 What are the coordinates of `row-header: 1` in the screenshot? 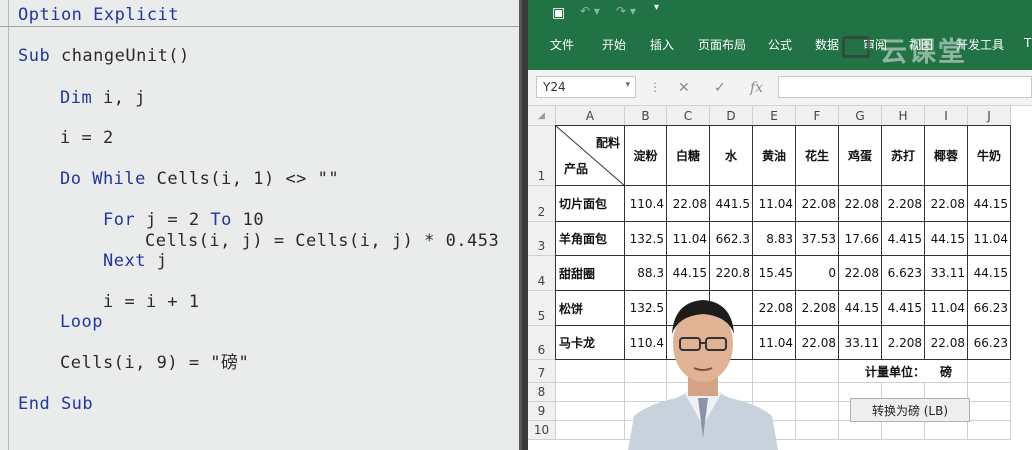 It's located at (542, 156).